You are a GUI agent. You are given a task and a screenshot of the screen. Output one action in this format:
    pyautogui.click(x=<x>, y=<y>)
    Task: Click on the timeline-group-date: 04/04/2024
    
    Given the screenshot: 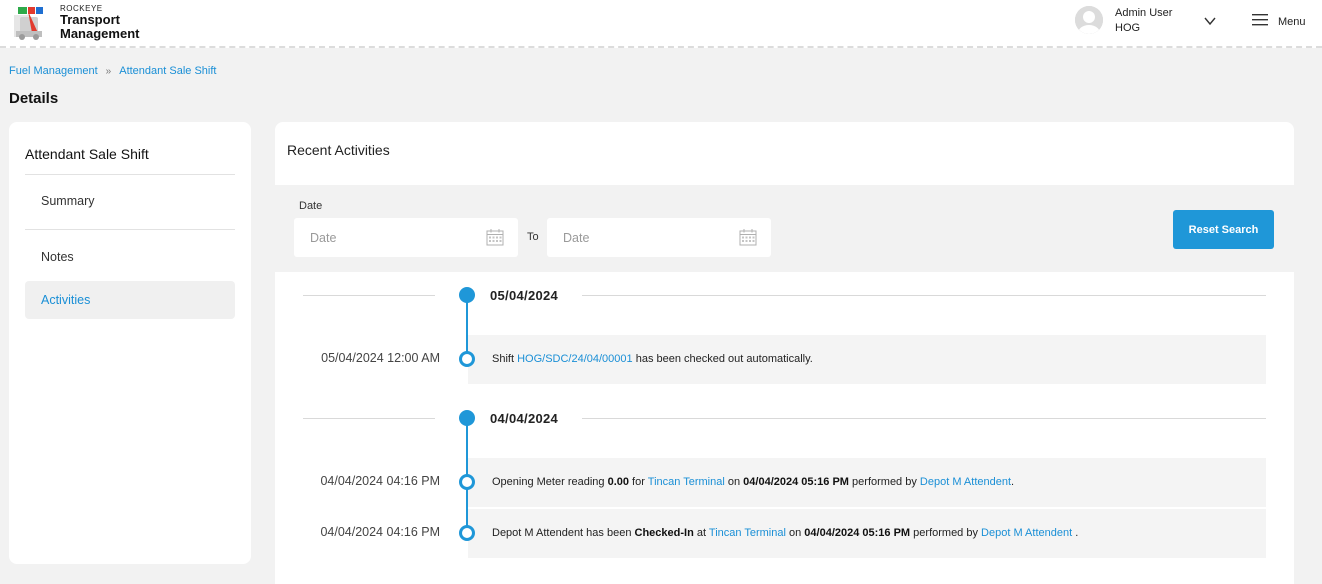 What is the action you would take?
    pyautogui.click(x=524, y=418)
    